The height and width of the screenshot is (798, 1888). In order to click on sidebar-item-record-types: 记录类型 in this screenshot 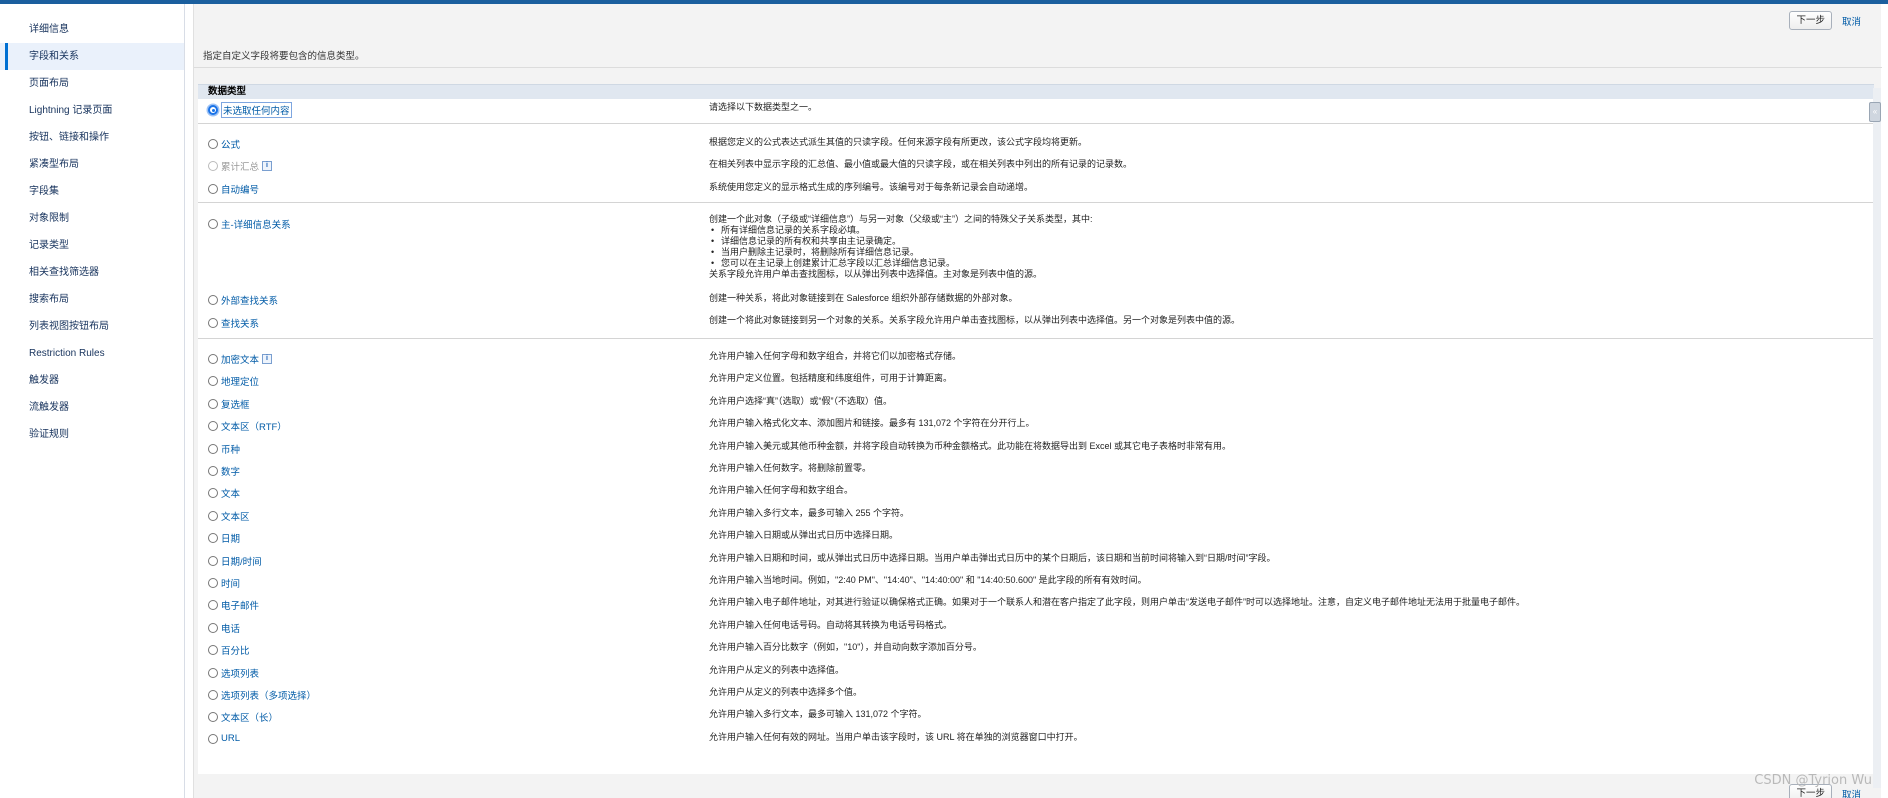, I will do `click(92, 245)`.